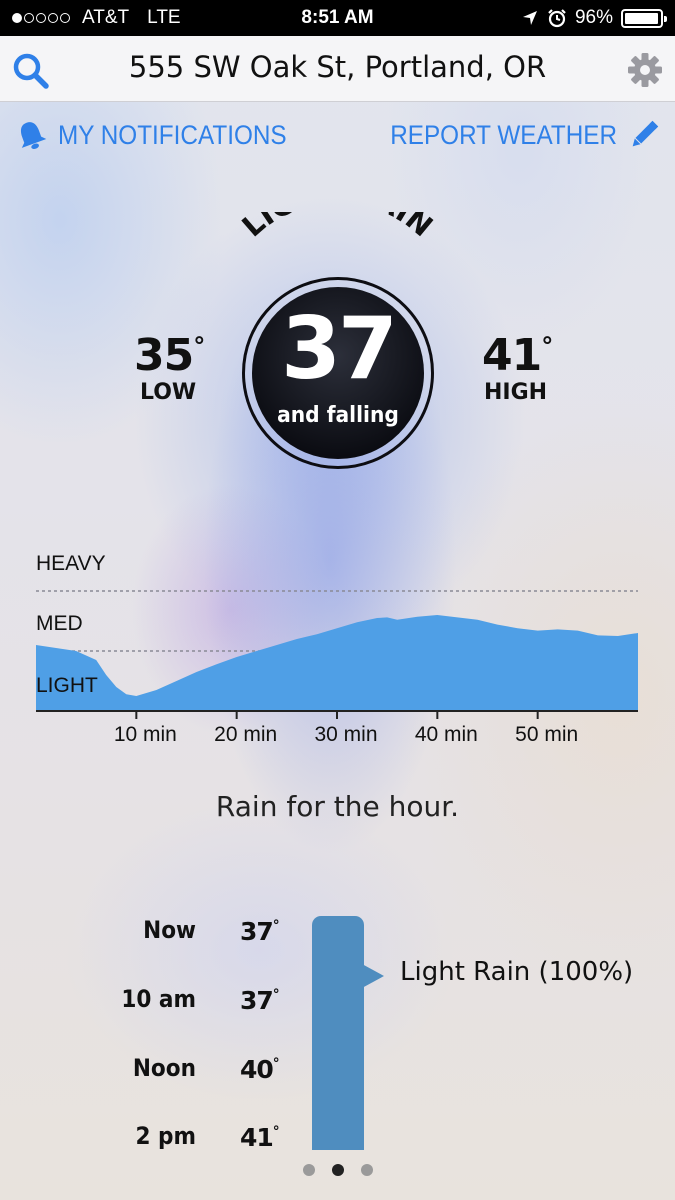 This screenshot has width=675, height=1200. I want to click on location-address: 555 SW Oak St, Portland, OR, so click(337, 67).